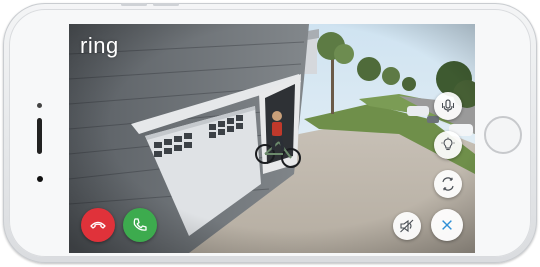 The height and width of the screenshot is (267, 540). I want to click on home-button, so click(503, 135).